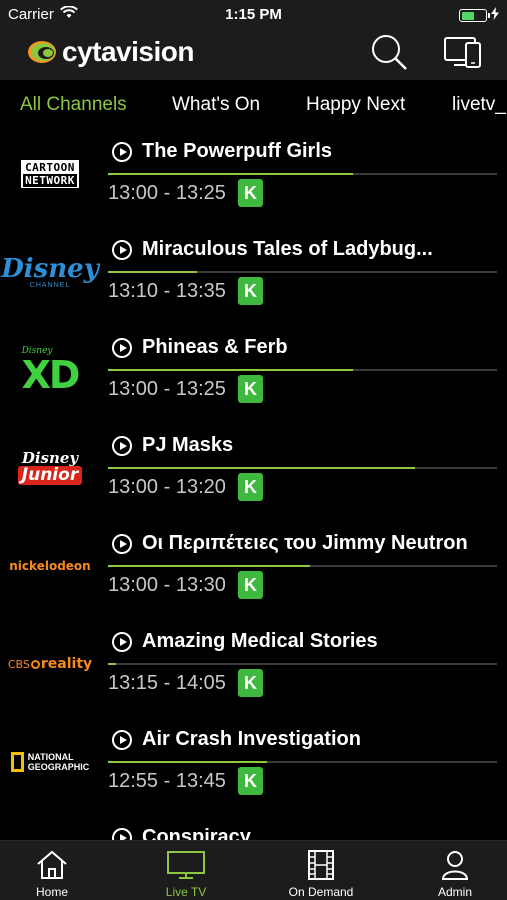 The image size is (507, 900). What do you see at coordinates (253, 471) in the screenshot?
I see `channel-row: Disney Junior PJ Masks 13:00 - 13:20 K` at bounding box center [253, 471].